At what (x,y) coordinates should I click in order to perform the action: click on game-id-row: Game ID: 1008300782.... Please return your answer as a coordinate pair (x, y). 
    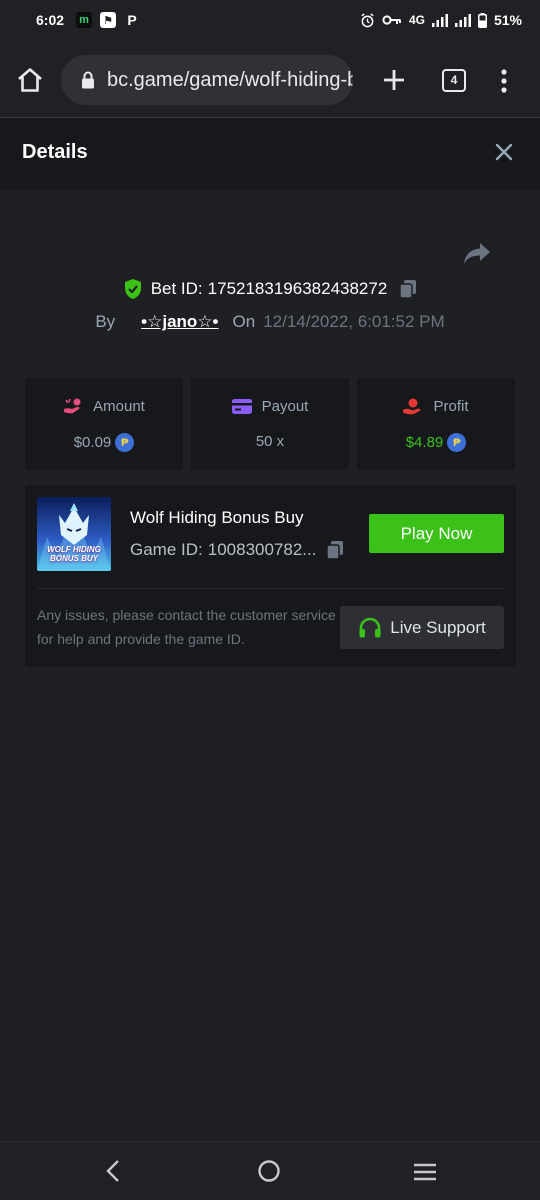
    Looking at the image, I should click on (237, 550).